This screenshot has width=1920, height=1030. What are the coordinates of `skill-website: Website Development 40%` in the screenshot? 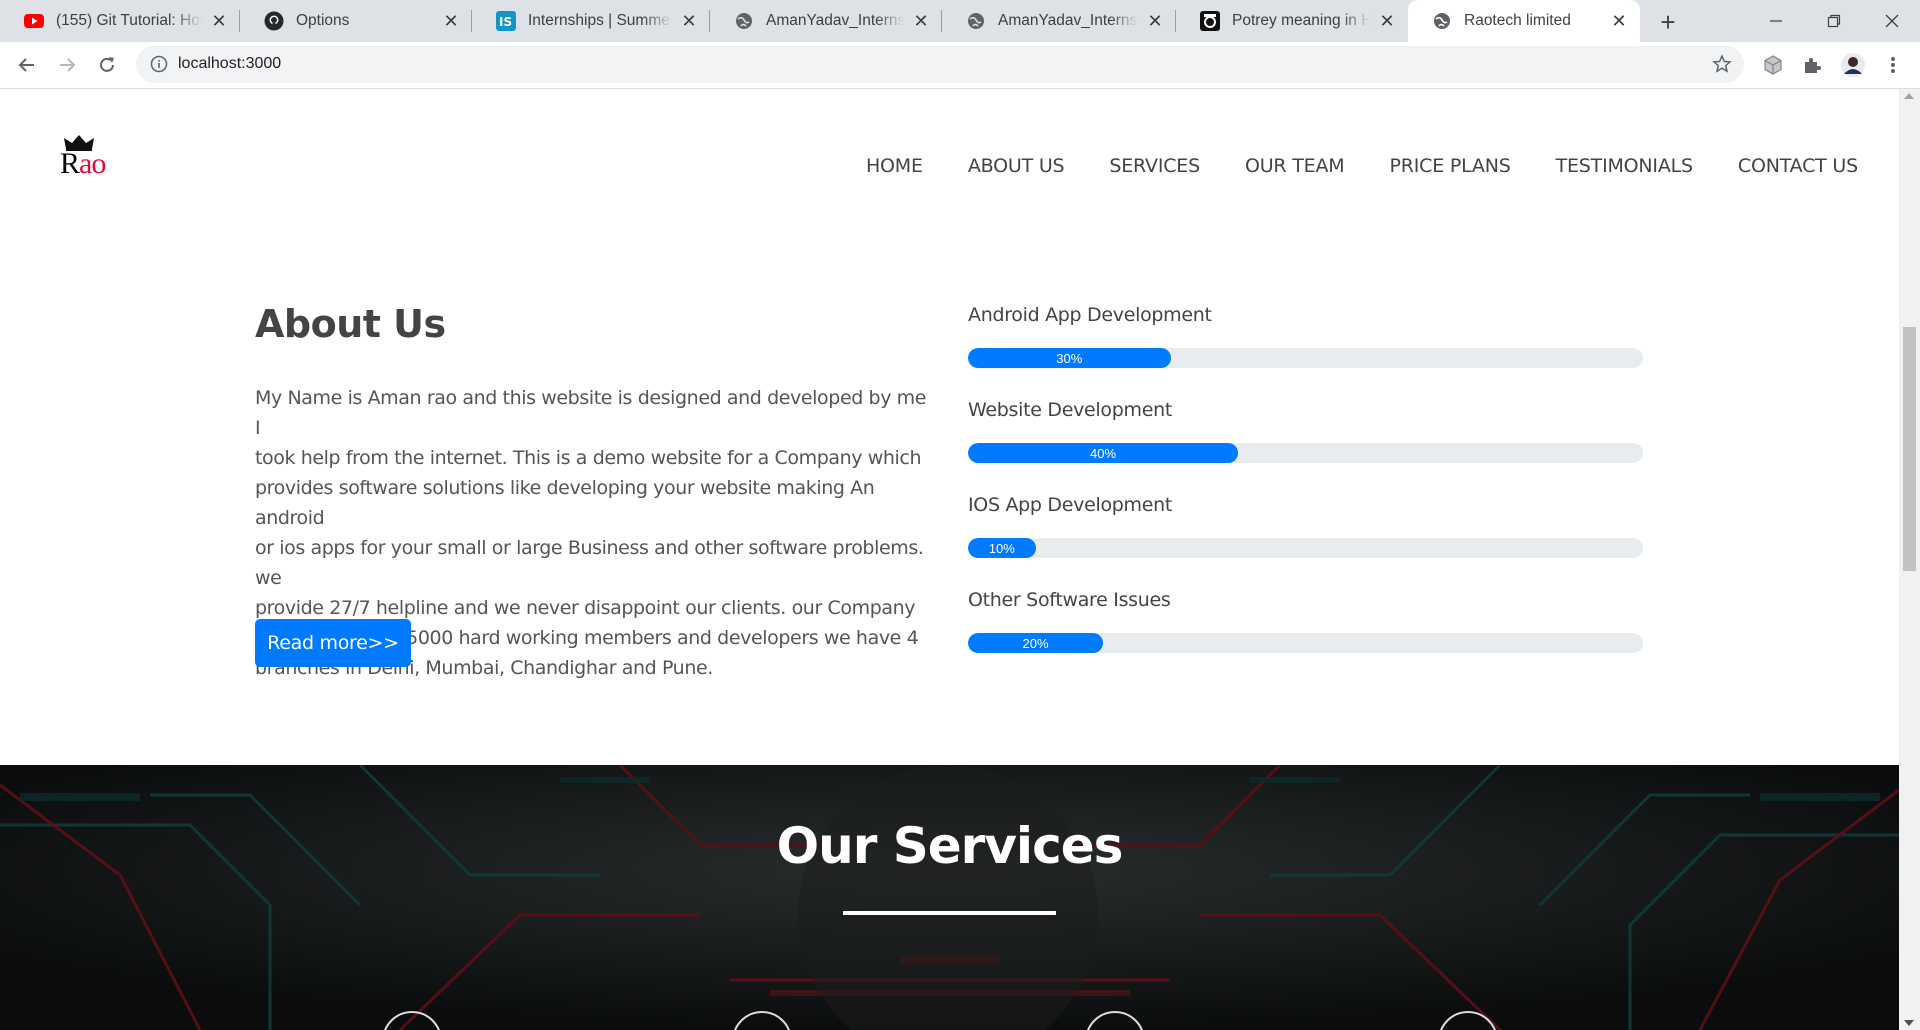 It's located at (1305, 431).